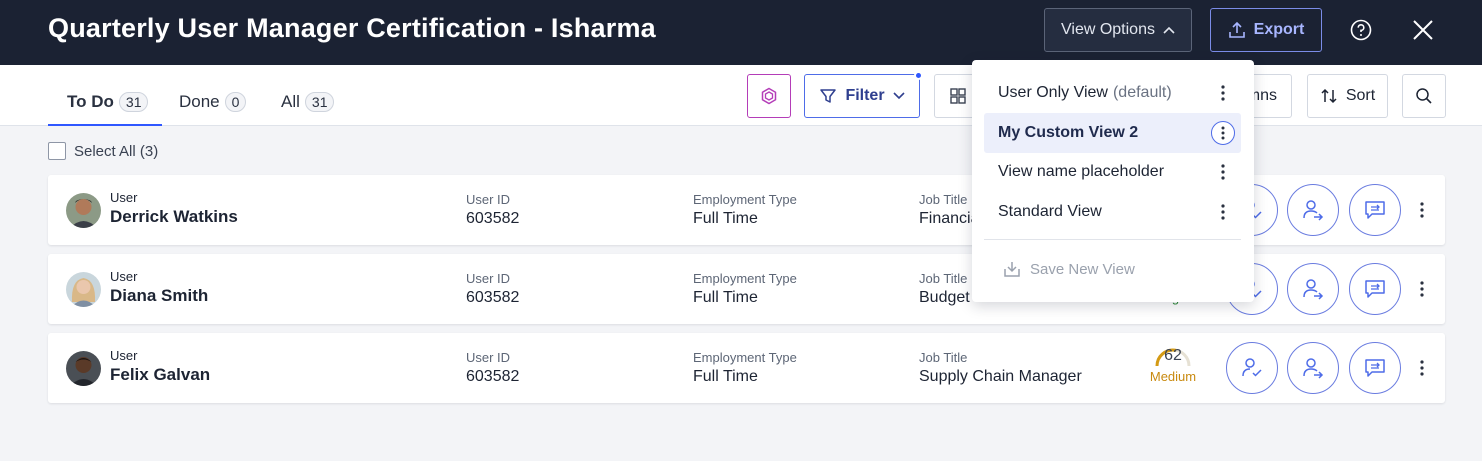 The image size is (1482, 461). Describe the element at coordinates (1173, 376) in the screenshot. I see `risk-level: Medium` at that location.